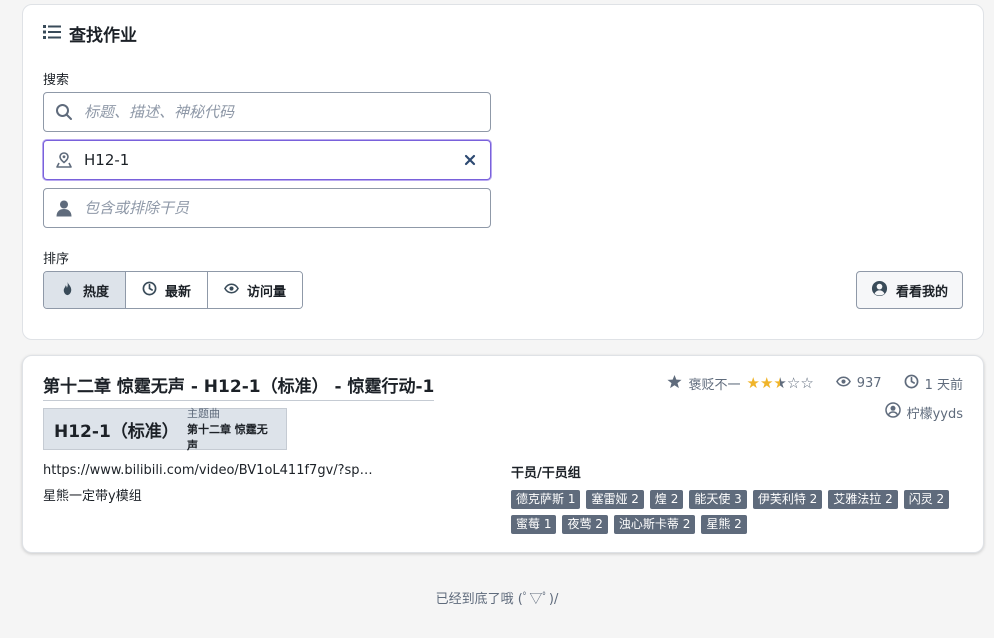  Describe the element at coordinates (546, 499) in the screenshot. I see `operator-tag: 德克萨斯 1` at that location.